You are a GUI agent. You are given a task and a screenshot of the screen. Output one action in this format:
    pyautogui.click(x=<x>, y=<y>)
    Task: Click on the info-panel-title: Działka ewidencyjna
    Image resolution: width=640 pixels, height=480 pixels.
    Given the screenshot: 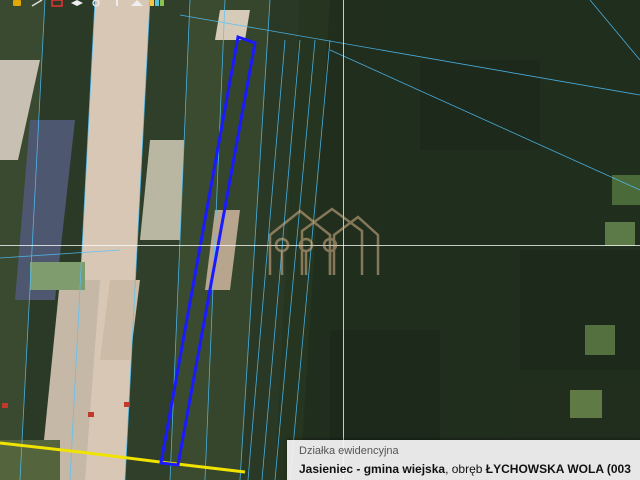 What is the action you would take?
    pyautogui.click(x=349, y=451)
    